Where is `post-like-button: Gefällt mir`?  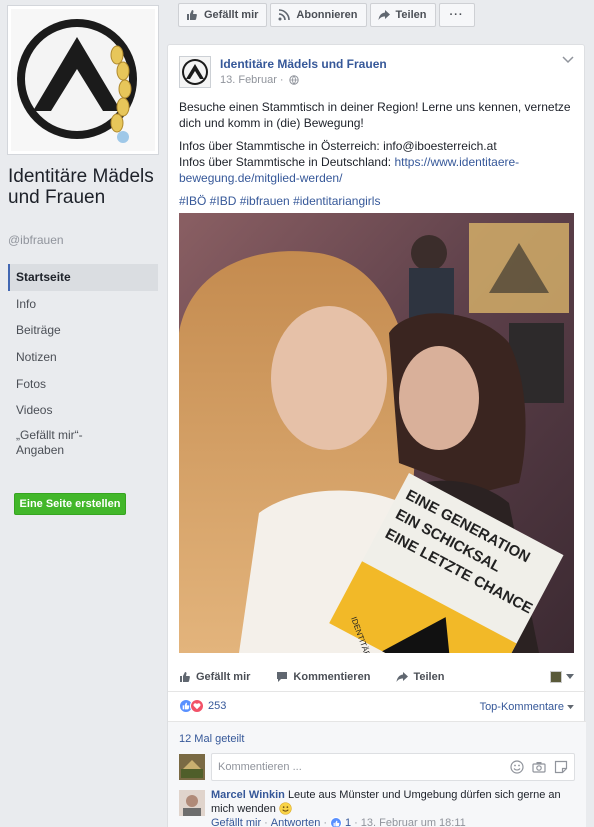 post-like-button: Gefällt mir is located at coordinates (214, 677).